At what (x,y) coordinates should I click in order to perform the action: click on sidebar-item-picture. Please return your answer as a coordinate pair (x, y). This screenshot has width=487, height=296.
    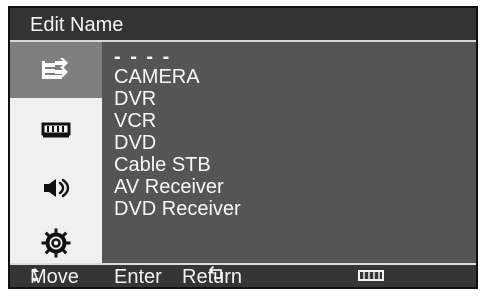
    Looking at the image, I should click on (56, 132).